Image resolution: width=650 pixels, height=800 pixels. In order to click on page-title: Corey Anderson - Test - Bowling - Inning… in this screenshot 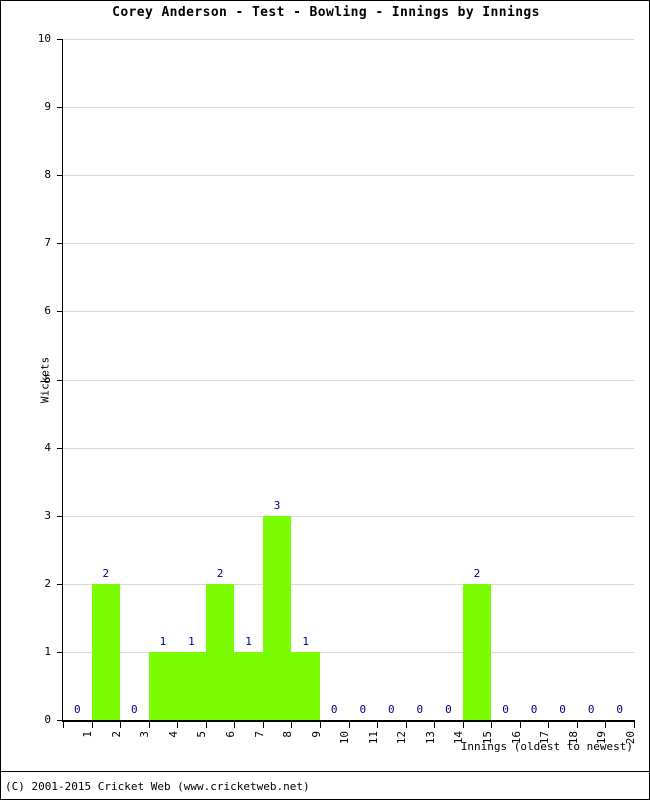, I will do `click(326, 12)`.